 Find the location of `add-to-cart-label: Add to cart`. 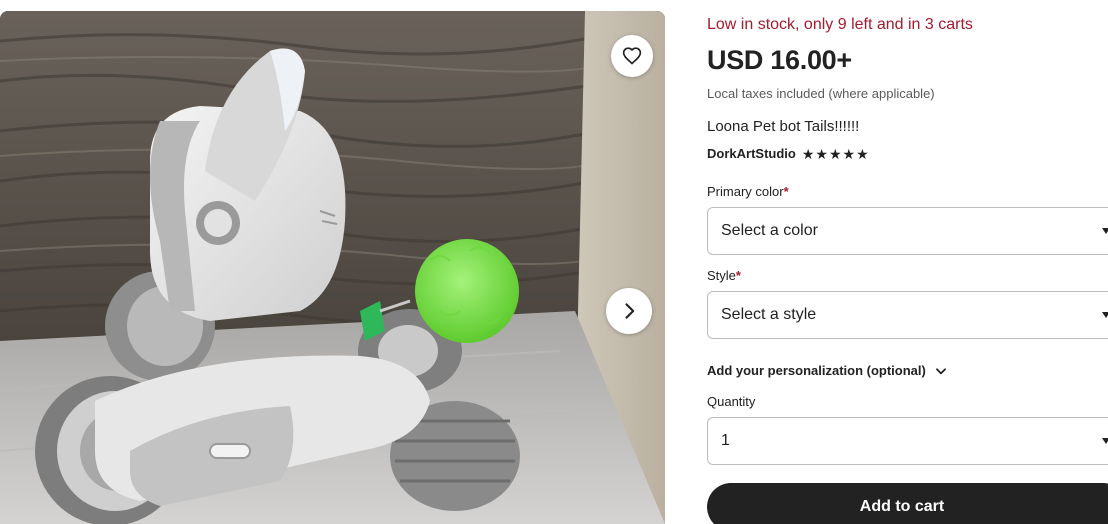

add-to-cart-label: Add to cart is located at coordinates (902, 506).